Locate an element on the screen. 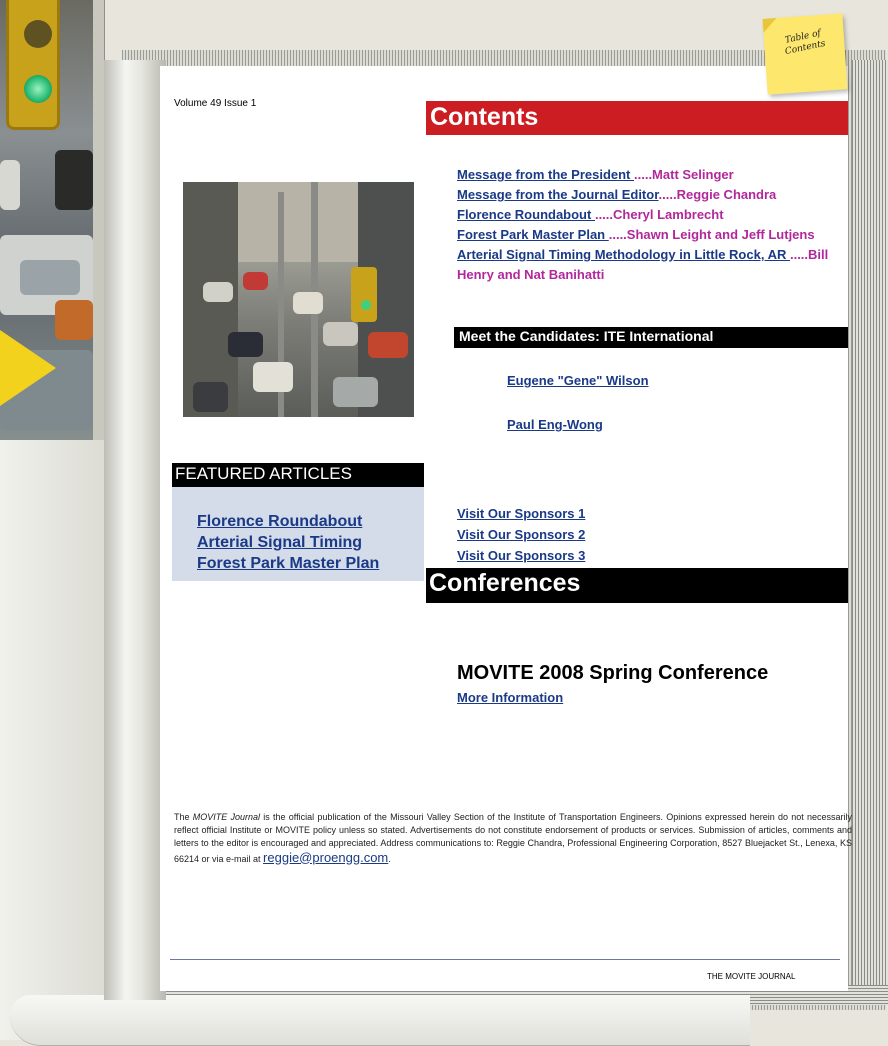  featured-title: FEATURED ARTICLES is located at coordinates (263, 473).